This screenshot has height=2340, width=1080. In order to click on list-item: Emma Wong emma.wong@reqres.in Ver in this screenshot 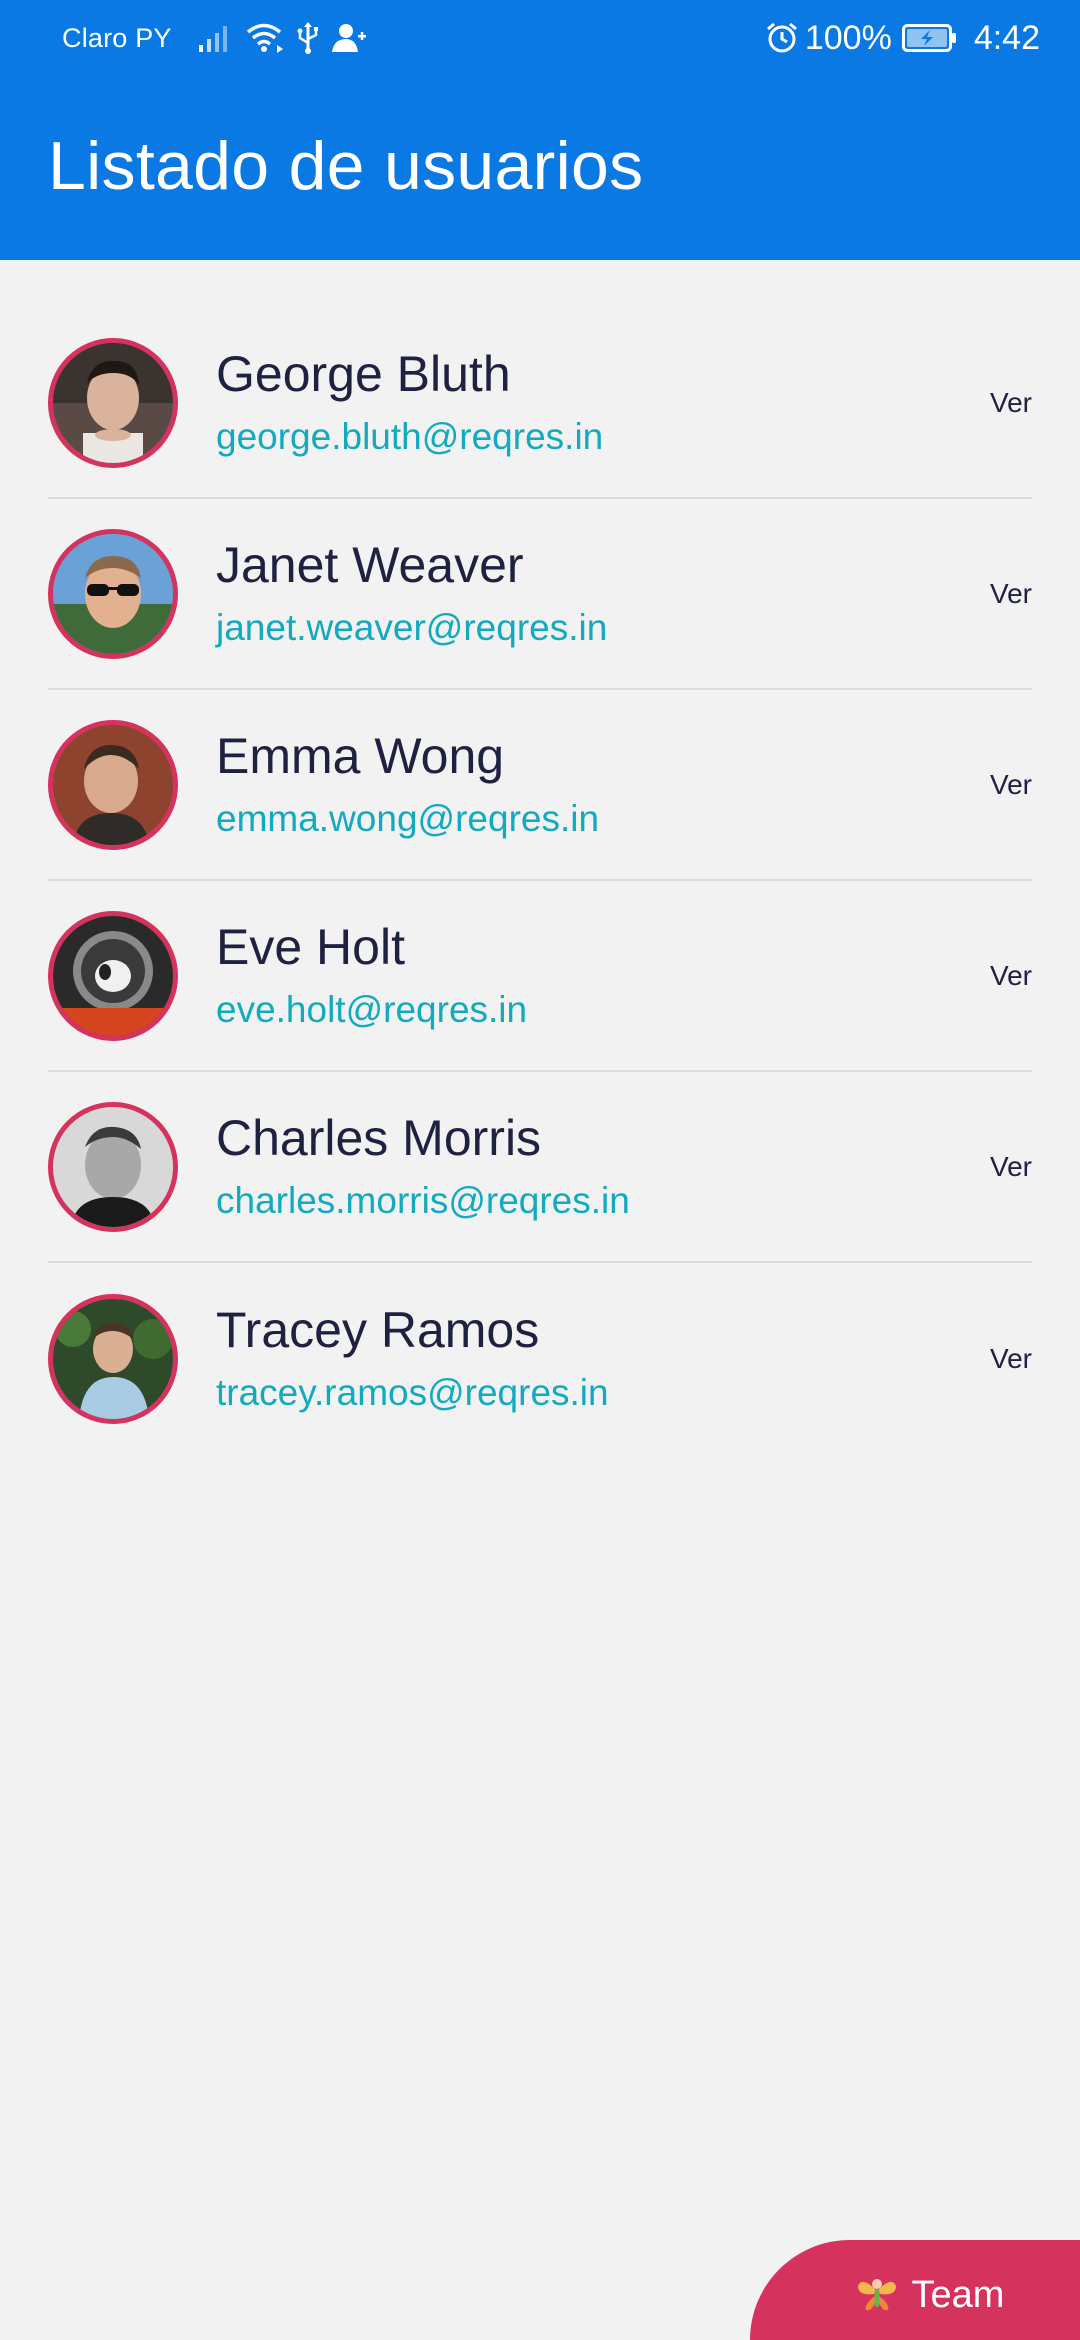, I will do `click(540, 785)`.